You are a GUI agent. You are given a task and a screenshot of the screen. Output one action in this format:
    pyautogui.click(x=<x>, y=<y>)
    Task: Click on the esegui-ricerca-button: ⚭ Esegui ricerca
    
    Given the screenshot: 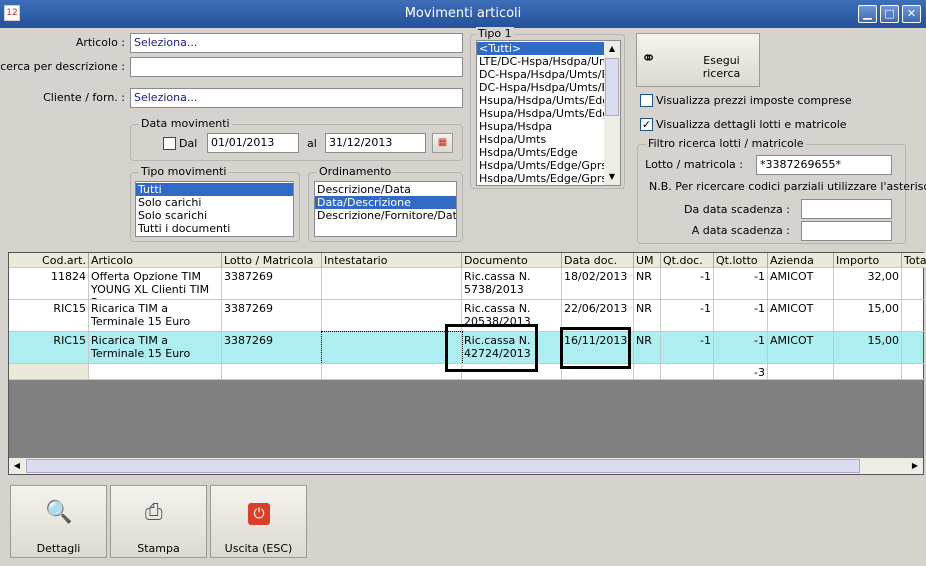 What is the action you would take?
    pyautogui.click(x=698, y=60)
    